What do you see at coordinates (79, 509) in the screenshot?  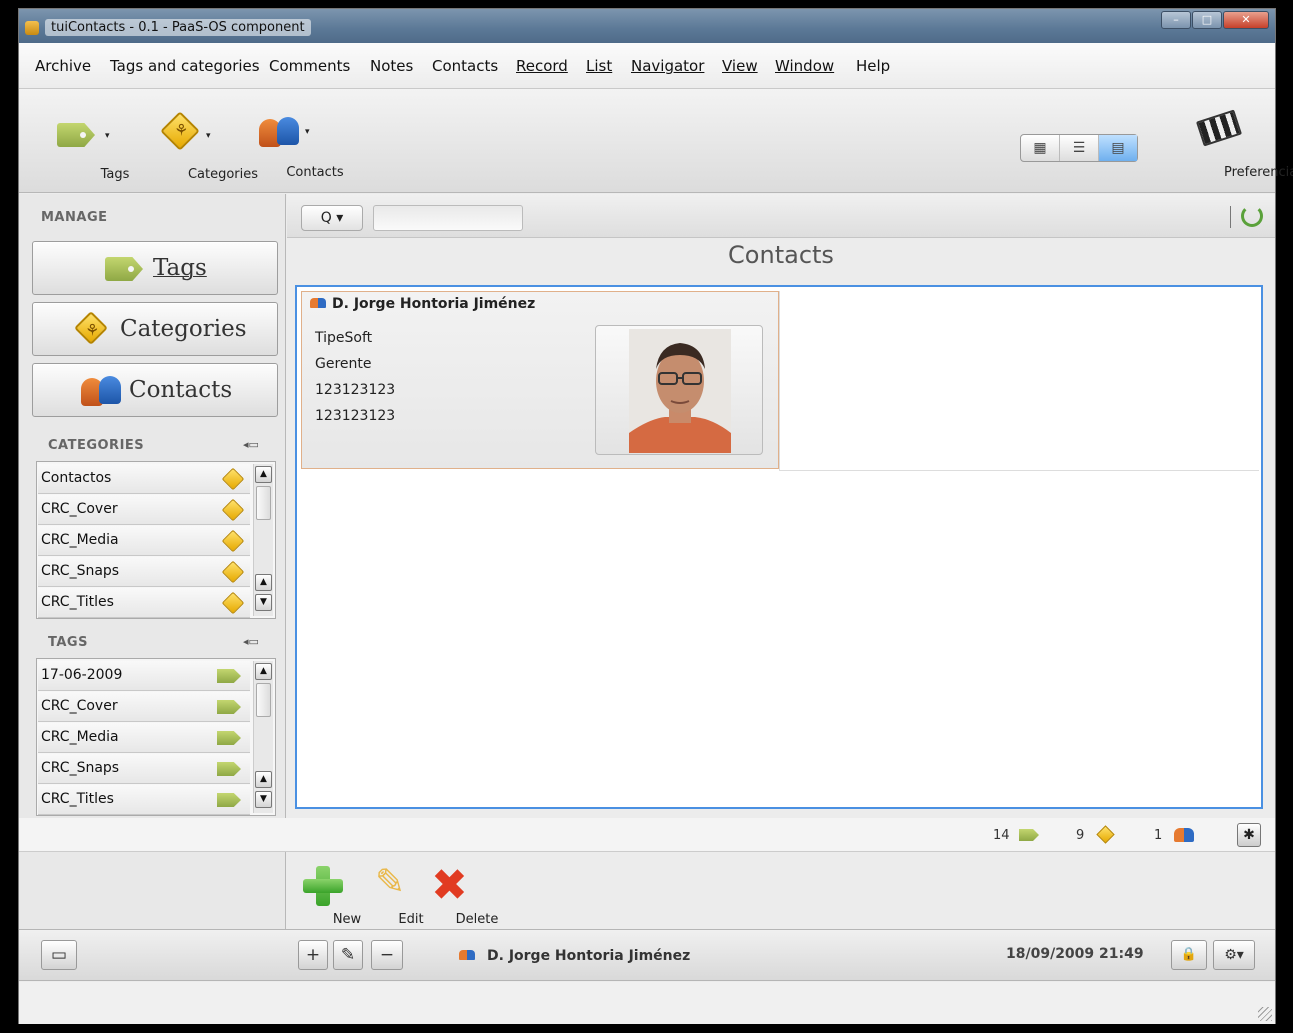 I see `category-name: CRC_Cover` at bounding box center [79, 509].